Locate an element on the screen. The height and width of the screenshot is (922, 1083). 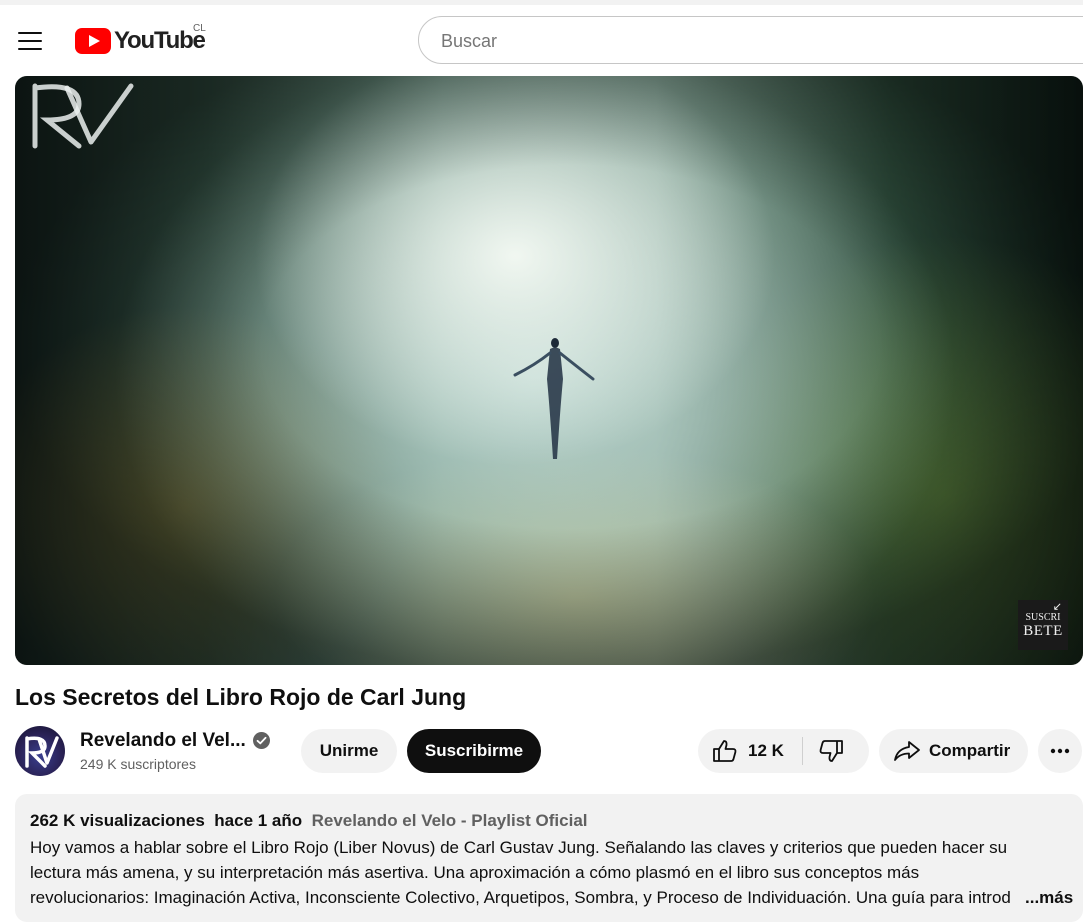
hamburger-menu-icon is located at coordinates (30, 40).